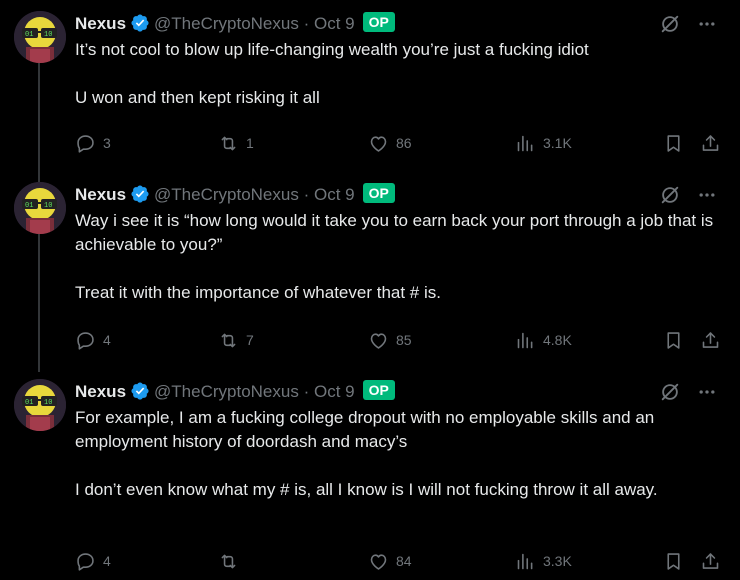 The image size is (740, 580). Describe the element at coordinates (557, 340) in the screenshot. I see `view-count: 4.8K` at that location.